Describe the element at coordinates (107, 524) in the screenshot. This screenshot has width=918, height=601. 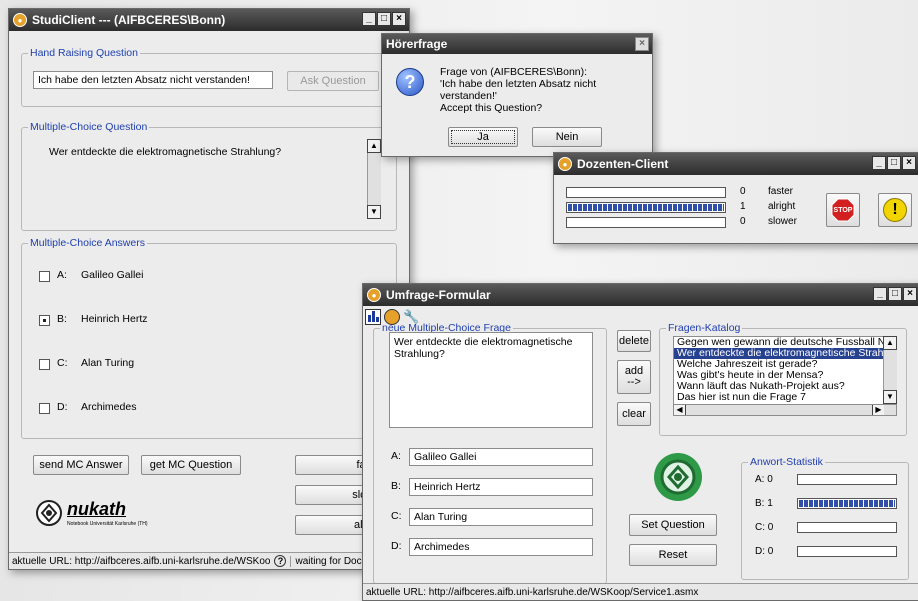
I see `nukath-logo-subtitle: Notebook Universität Karlsruhe (TH)` at that location.